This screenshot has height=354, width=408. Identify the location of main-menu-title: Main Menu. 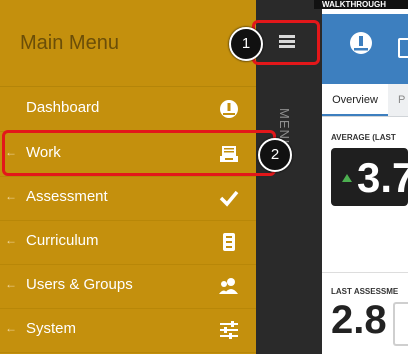
(69, 43).